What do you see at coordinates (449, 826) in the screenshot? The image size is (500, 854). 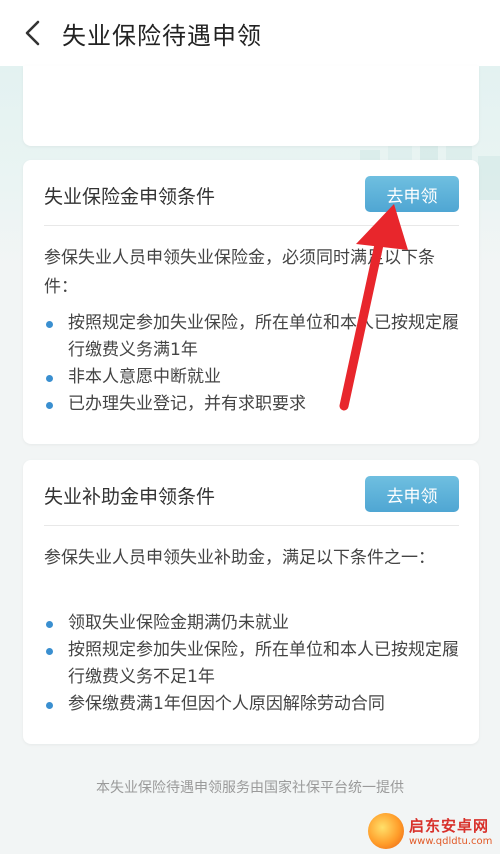 I see `watermark-name: 启东安卓网` at bounding box center [449, 826].